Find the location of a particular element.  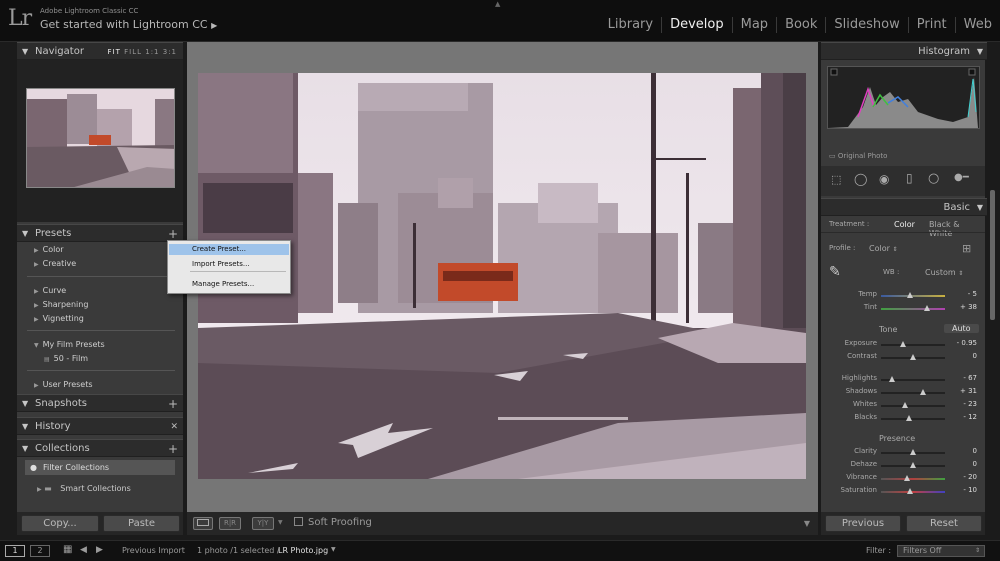

preset-group-curve: ▶ Curve is located at coordinates (50, 290).